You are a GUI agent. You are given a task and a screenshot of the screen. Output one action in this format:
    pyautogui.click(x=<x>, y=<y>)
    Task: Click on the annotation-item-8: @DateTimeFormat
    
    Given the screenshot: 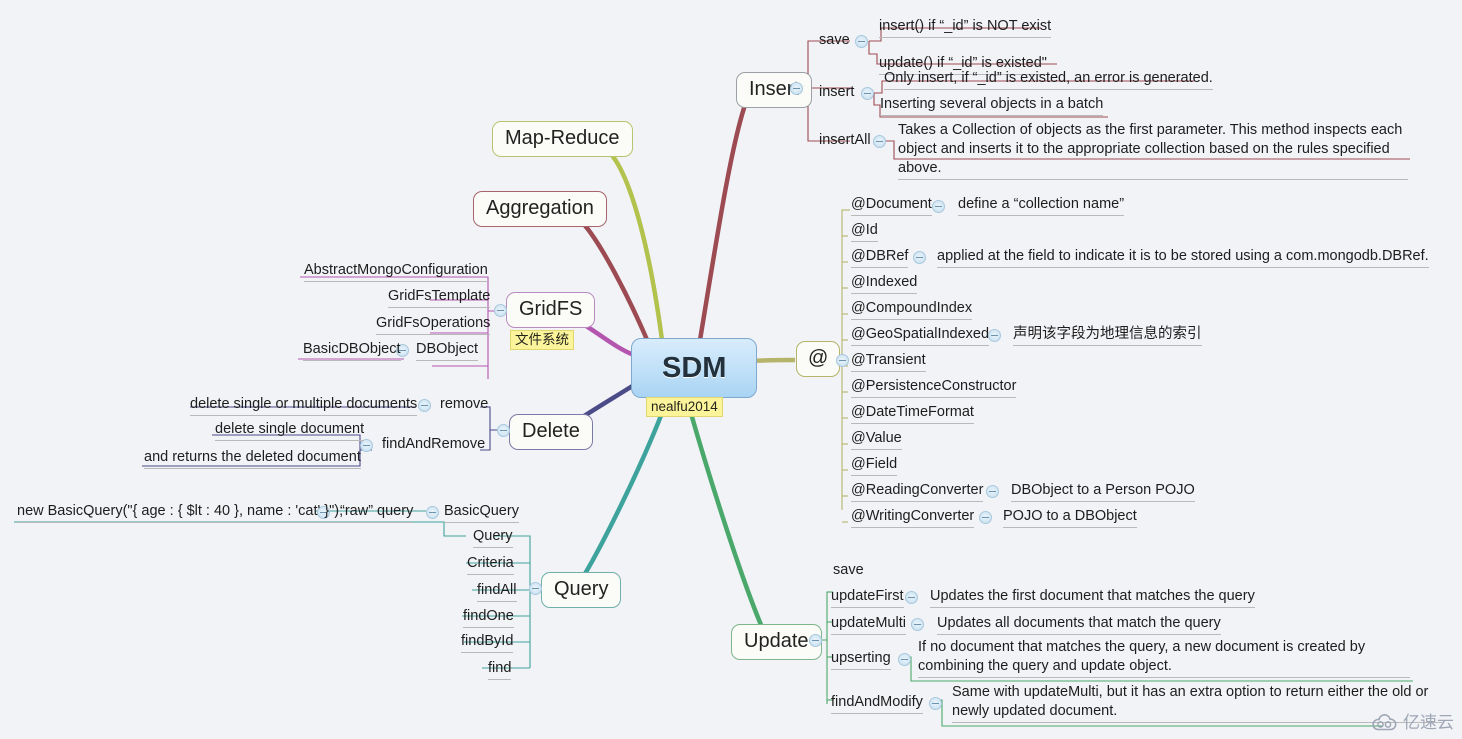 What is the action you would take?
    pyautogui.click(x=912, y=413)
    